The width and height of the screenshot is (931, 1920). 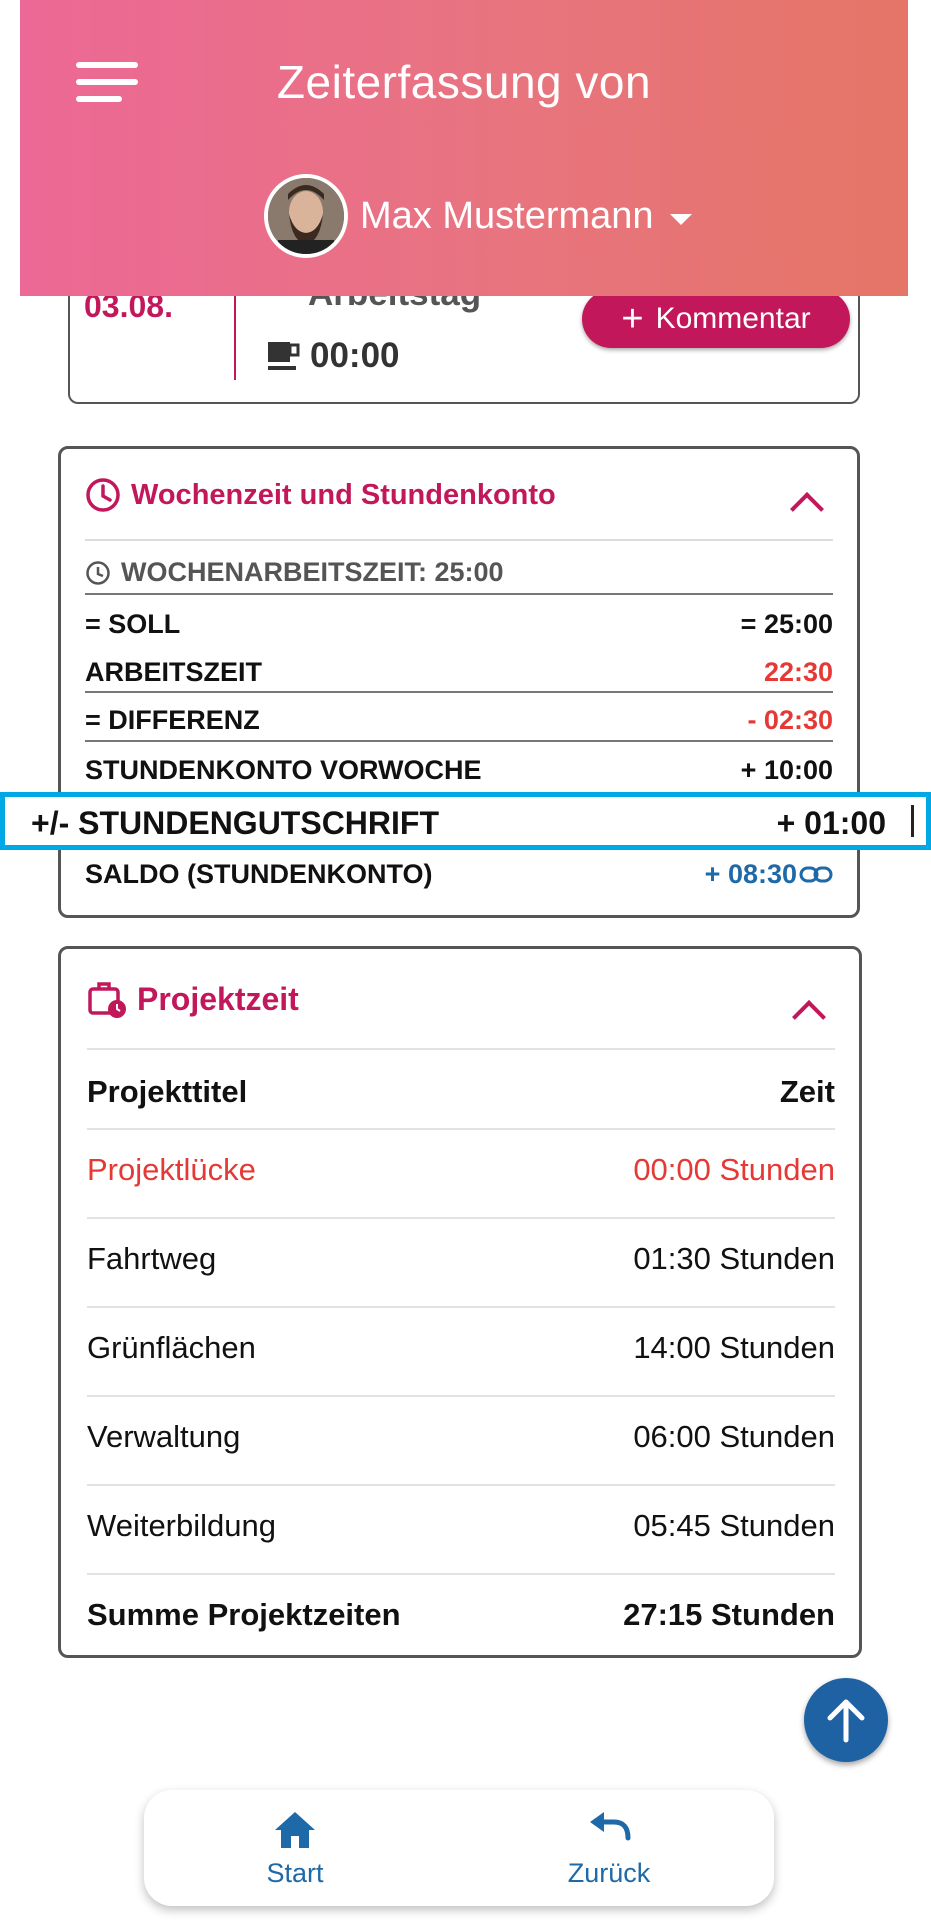 What do you see at coordinates (167, 1091) in the screenshot?
I see `column-header-title: Projekttitel` at bounding box center [167, 1091].